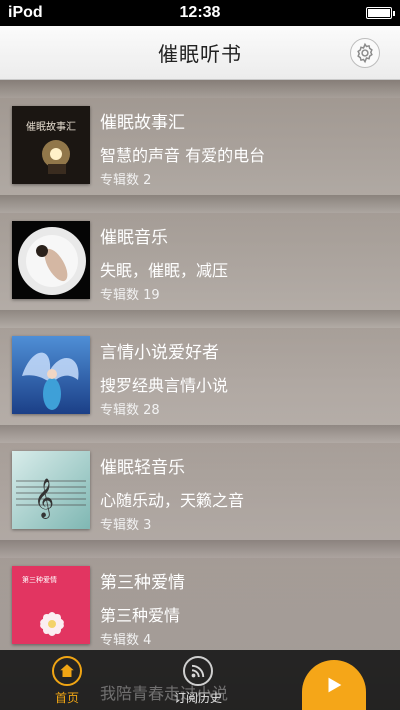 The height and width of the screenshot is (710, 400). I want to click on item-subtitle: 搜罗经典言情小说, so click(164, 385).